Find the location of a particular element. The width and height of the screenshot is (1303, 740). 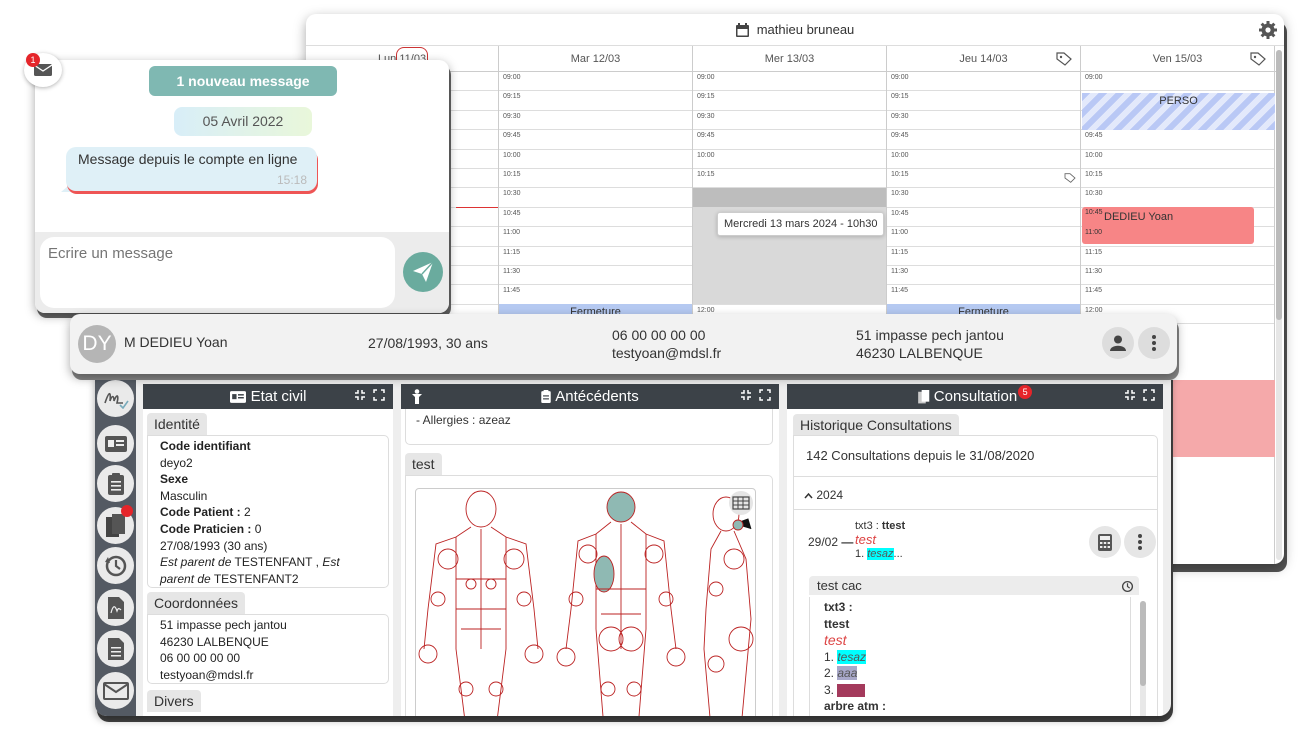

tab-historique-consultations: Historique Consultations is located at coordinates (876, 425).